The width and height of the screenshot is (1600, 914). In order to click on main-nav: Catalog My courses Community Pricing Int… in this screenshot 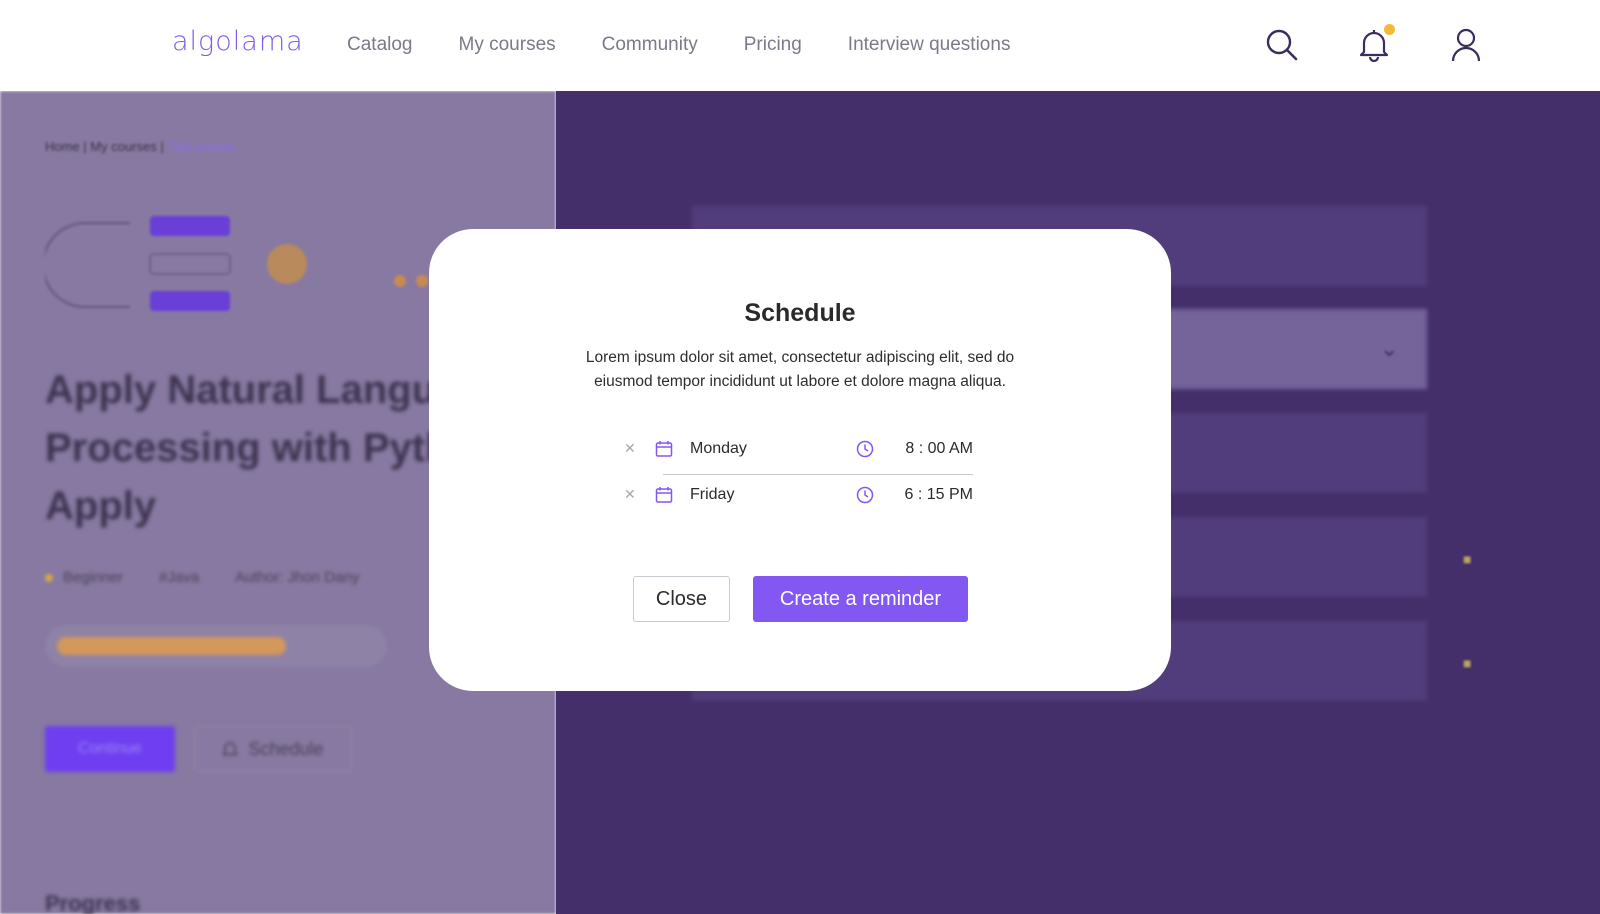, I will do `click(678, 45)`.